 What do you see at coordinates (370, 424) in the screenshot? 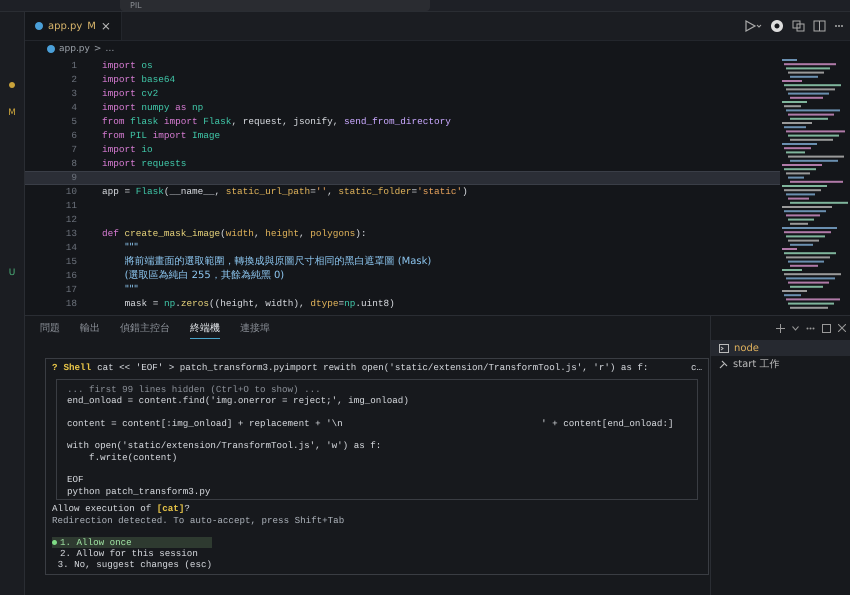
I see `code-line: content = content[:img_onload] + replacement + '\n ' + content[end_onload:]` at bounding box center [370, 424].